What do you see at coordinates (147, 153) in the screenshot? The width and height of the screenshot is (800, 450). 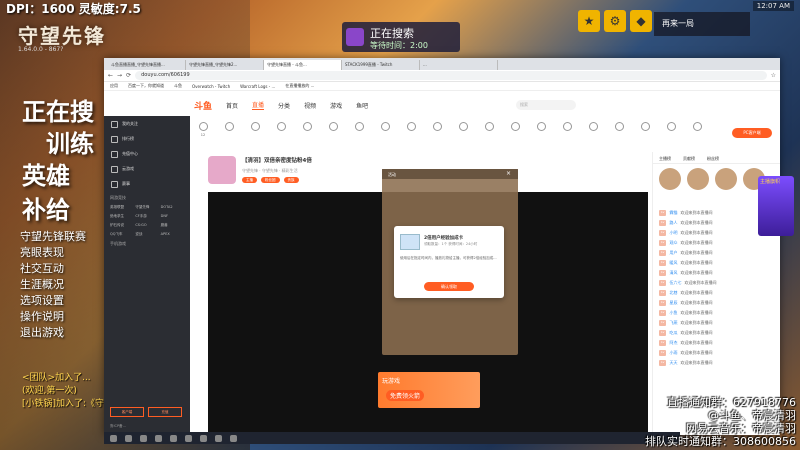 I see `sidebar-item-recharge: 充值中心` at bounding box center [147, 153].